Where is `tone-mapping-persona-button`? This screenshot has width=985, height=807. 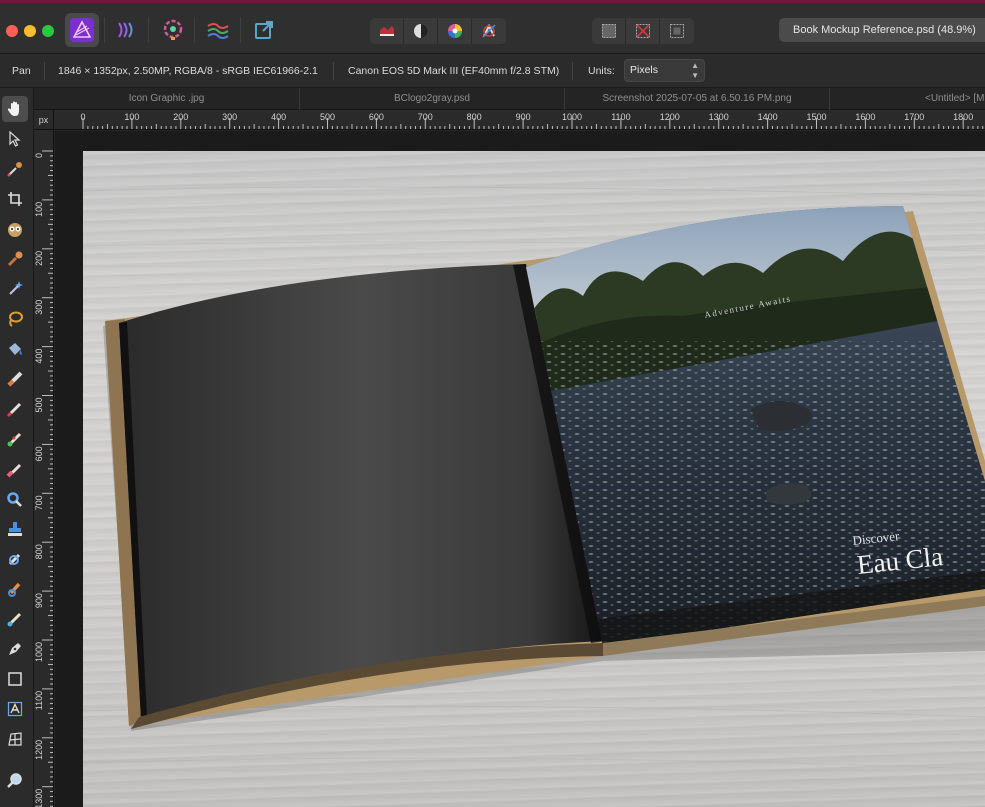
tone-mapping-persona-button is located at coordinates (218, 30).